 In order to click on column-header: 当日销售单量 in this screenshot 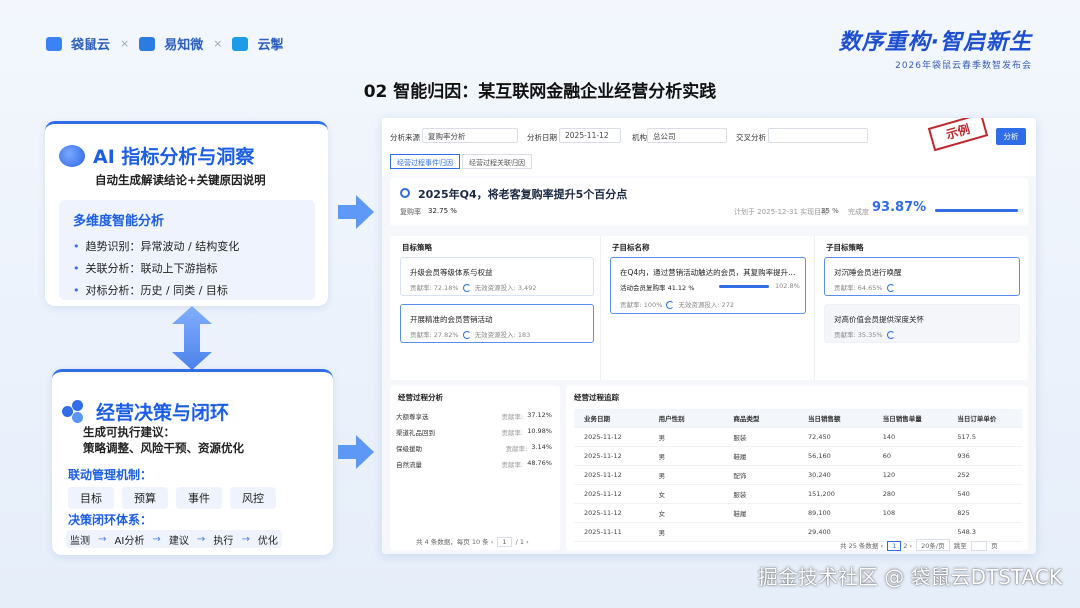, I will do `click(910, 418)`.